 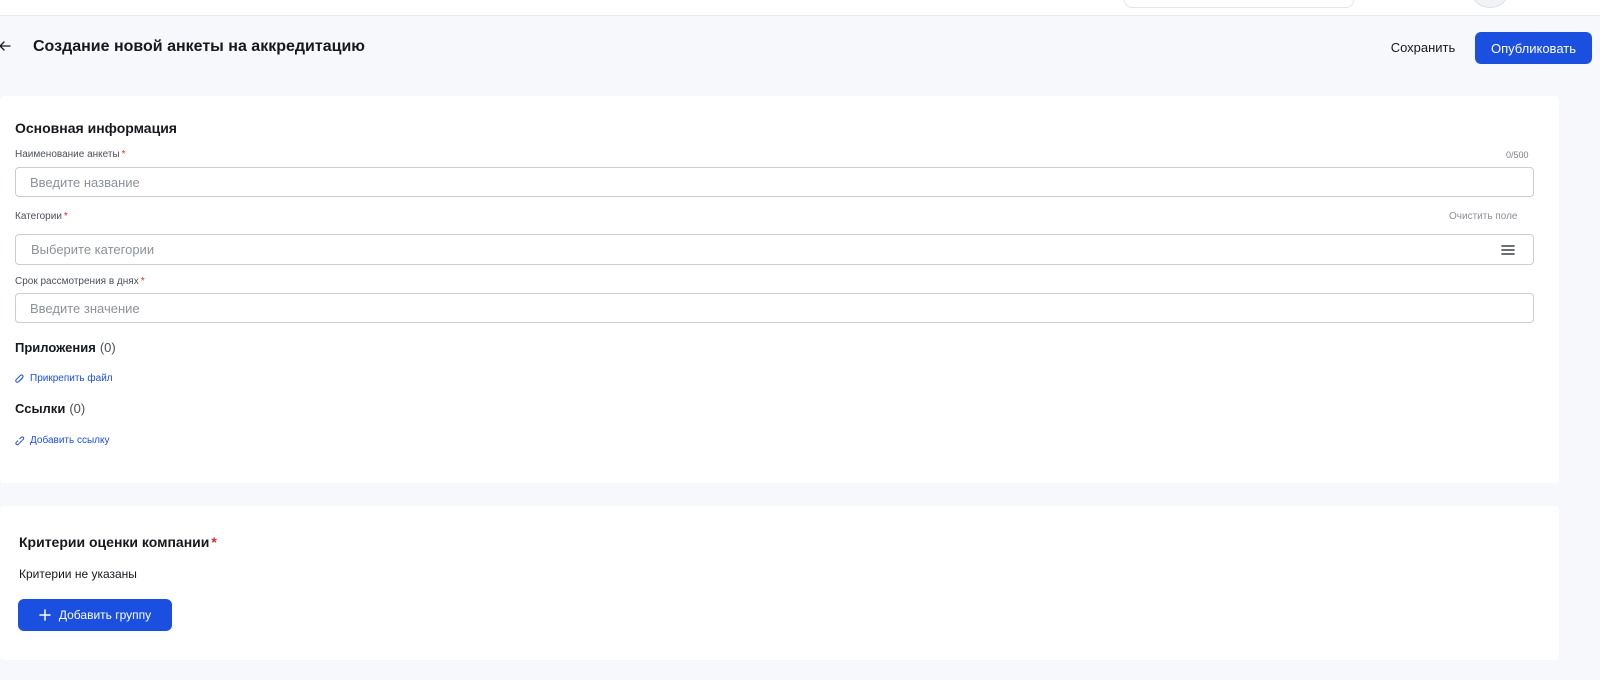 I want to click on categories-placeholder: Выберите категории, so click(x=93, y=249).